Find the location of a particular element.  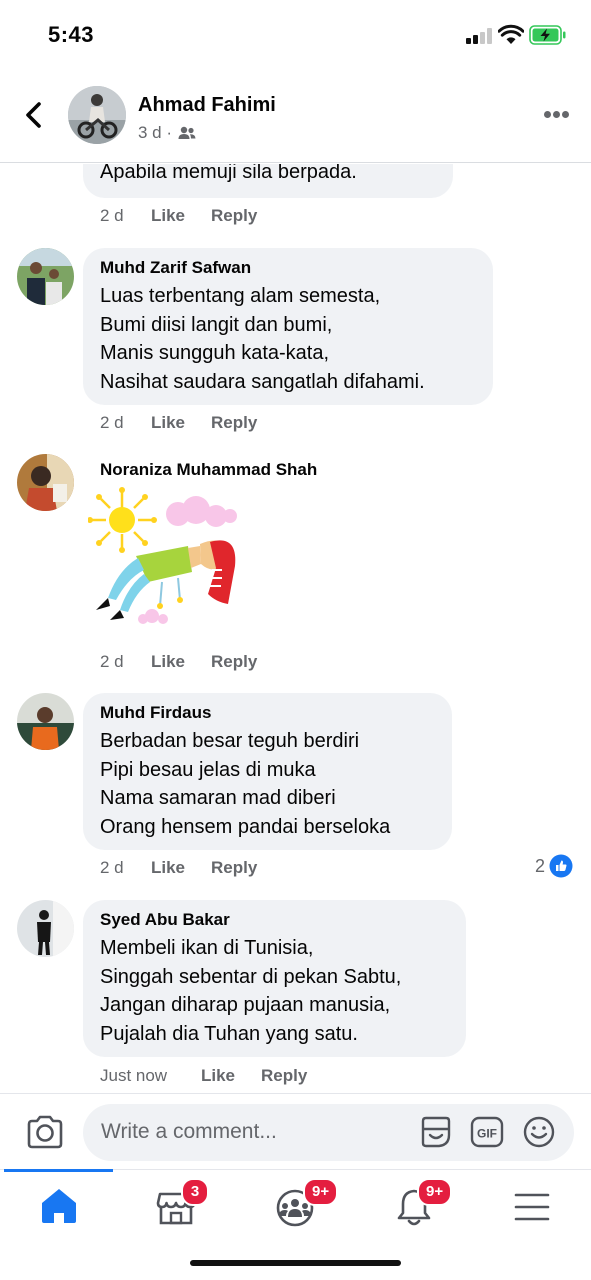

tab-home is located at coordinates (59, 1206).